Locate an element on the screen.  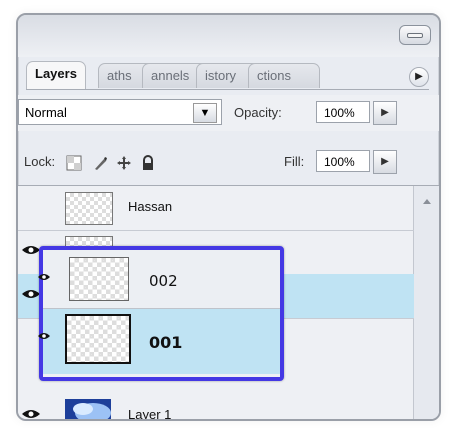
panel-tabs: Layers aths annels istory ctions ▶ is located at coordinates (227, 74).